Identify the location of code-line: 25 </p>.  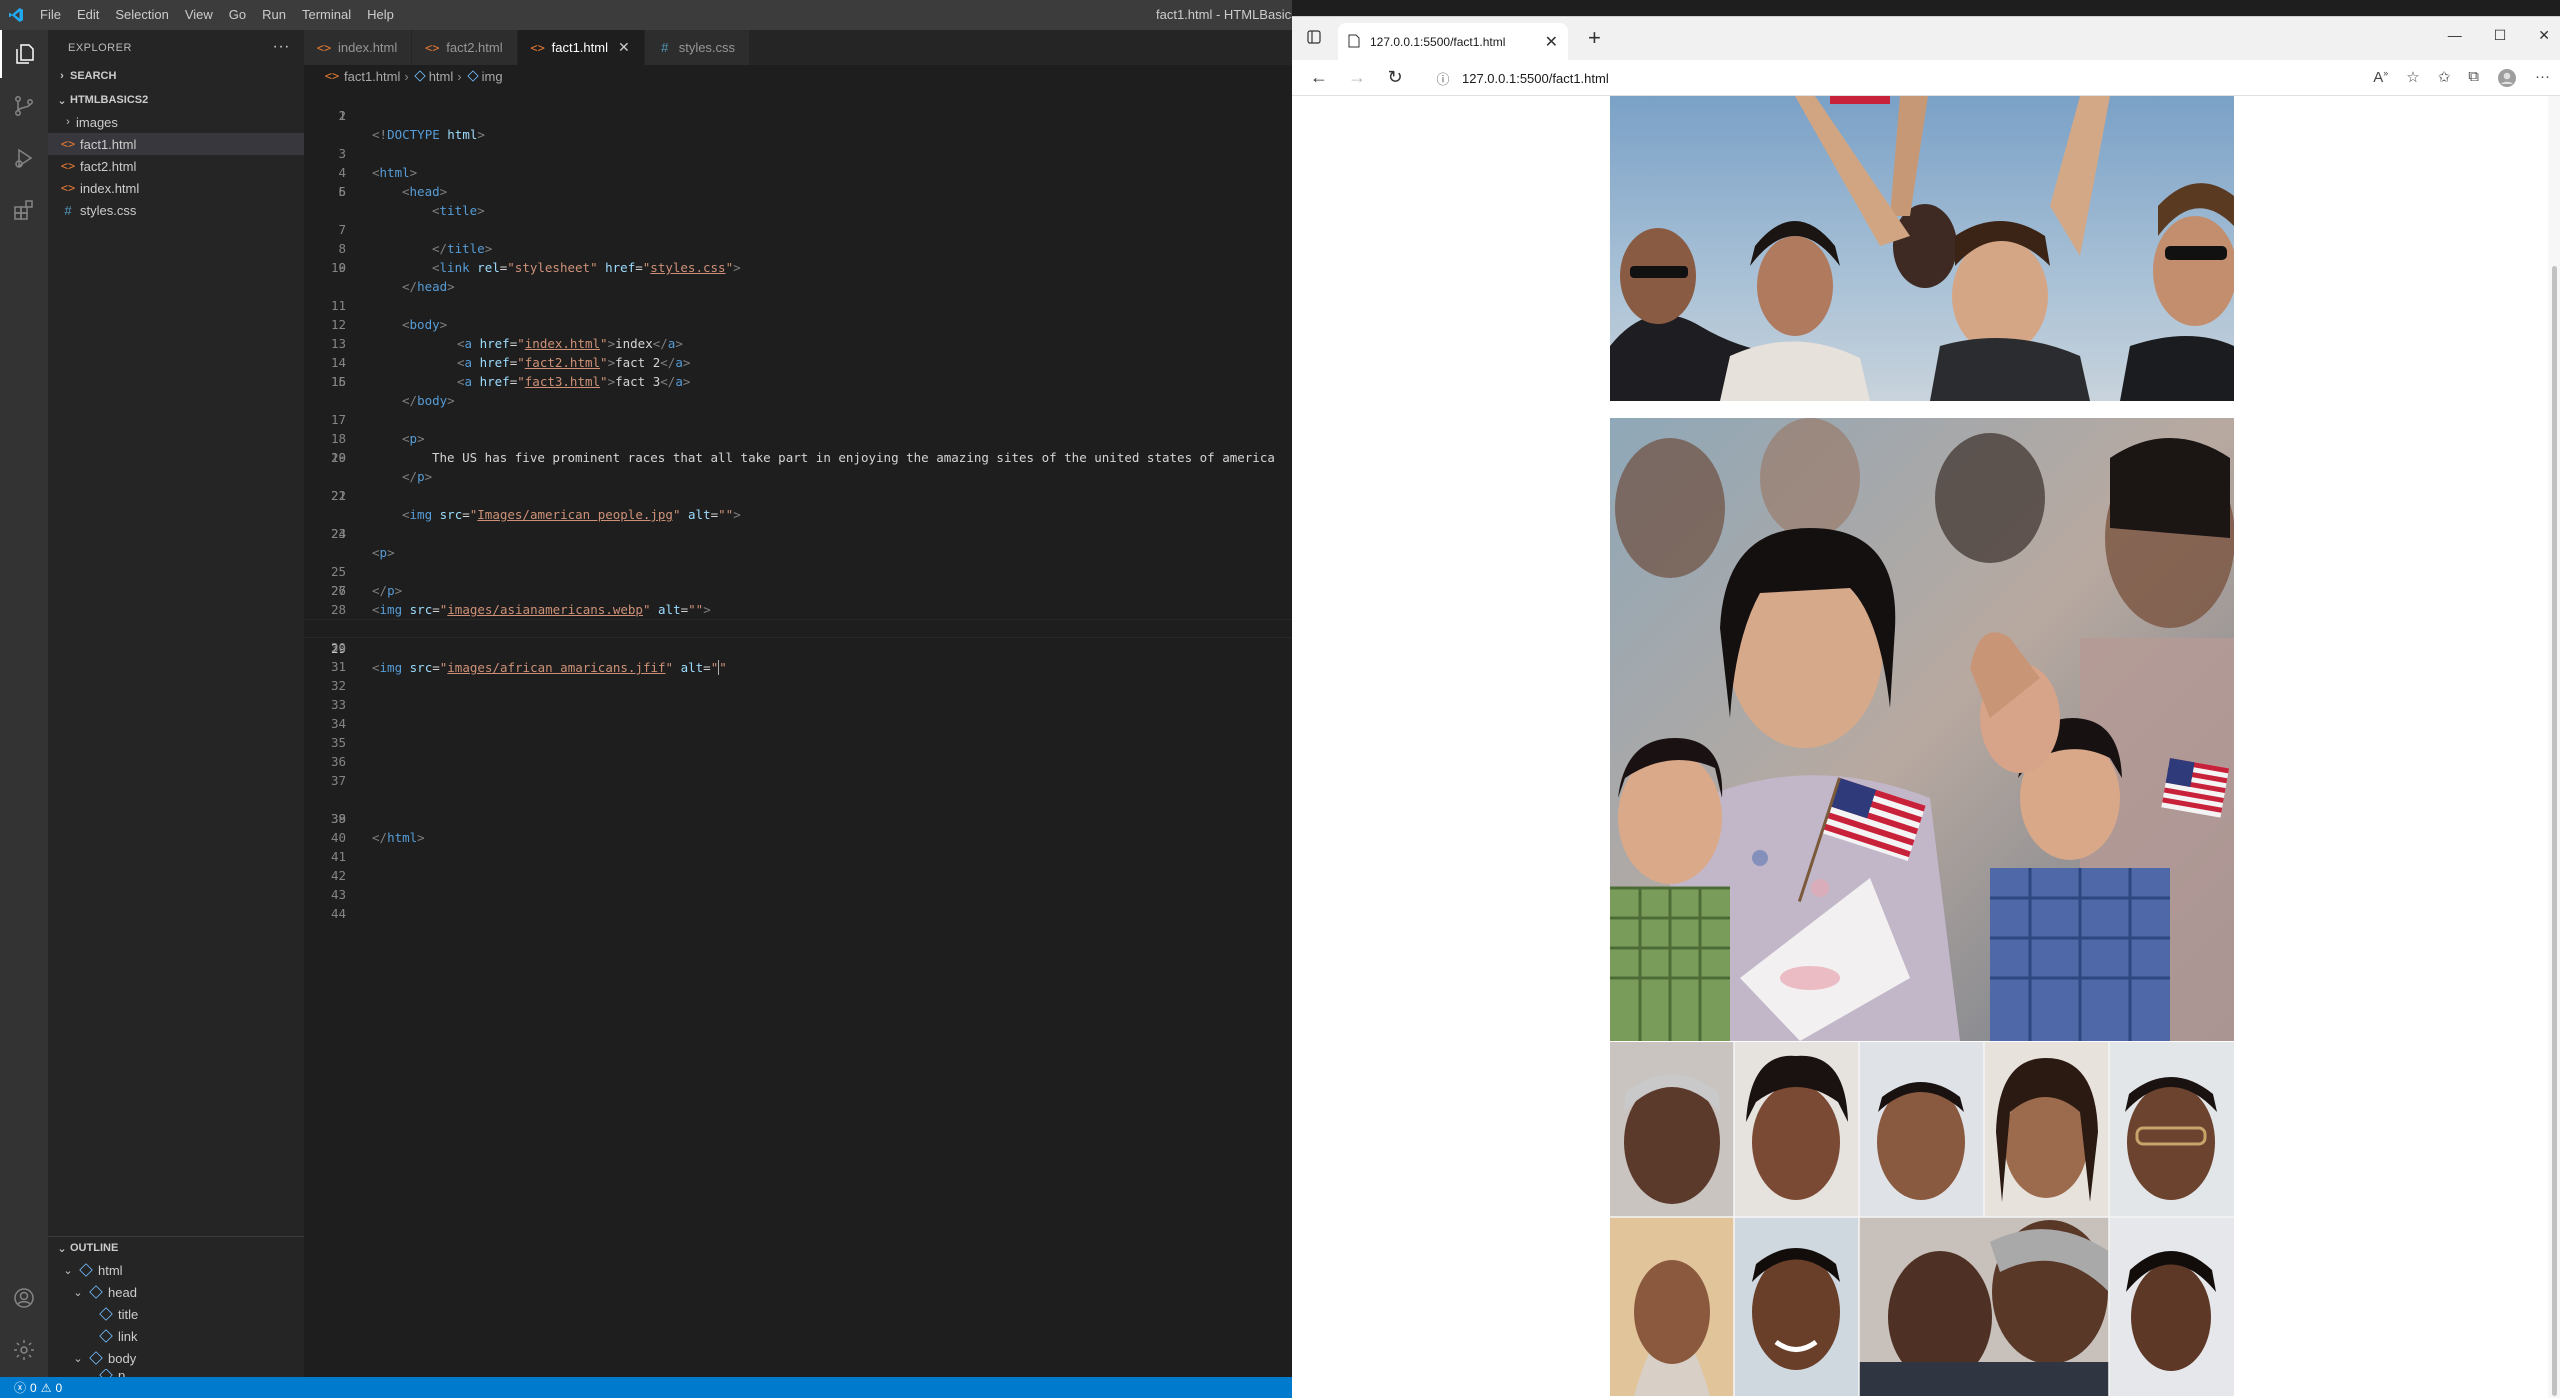
(798, 570).